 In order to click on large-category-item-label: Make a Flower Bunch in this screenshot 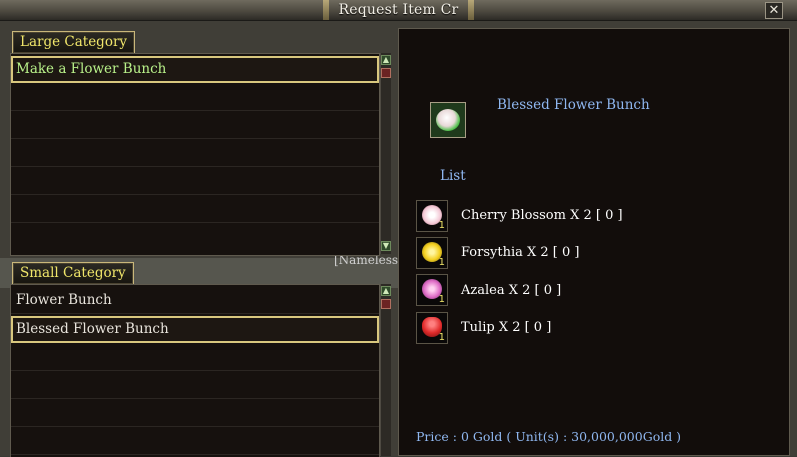, I will do `click(91, 69)`.